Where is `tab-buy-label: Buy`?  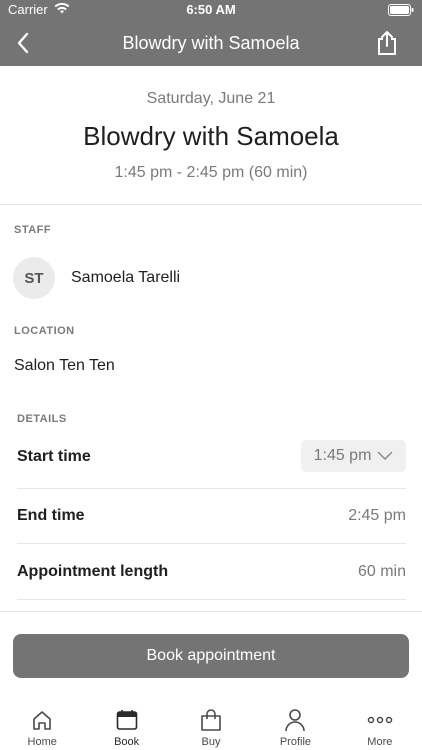 tab-buy-label: Buy is located at coordinates (211, 742).